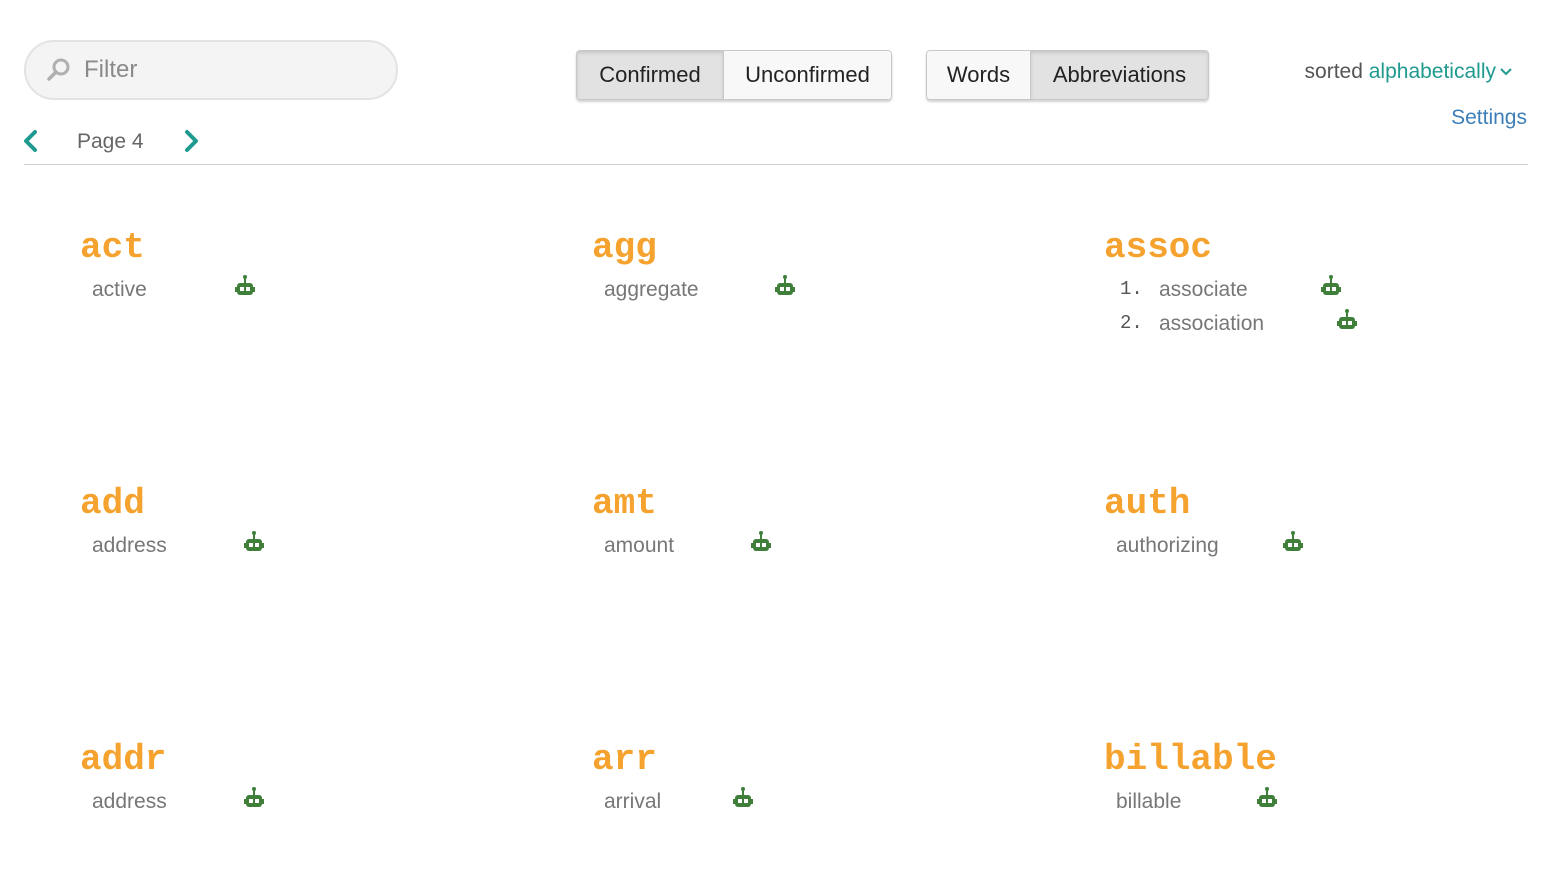  I want to click on meaning-row: active, so click(167, 291).